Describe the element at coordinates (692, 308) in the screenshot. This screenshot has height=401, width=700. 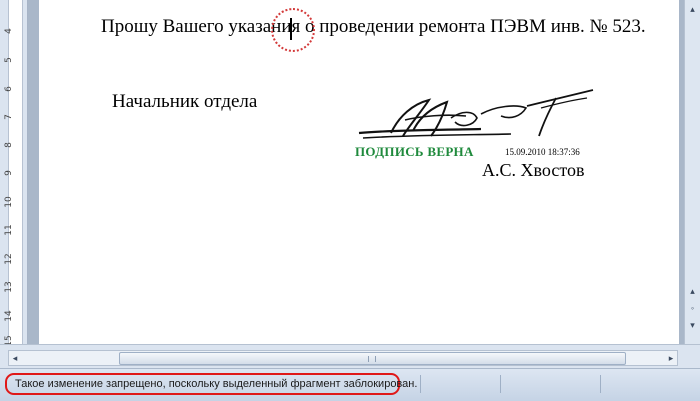
I see `select-browse-object-icon: ◦` at that location.